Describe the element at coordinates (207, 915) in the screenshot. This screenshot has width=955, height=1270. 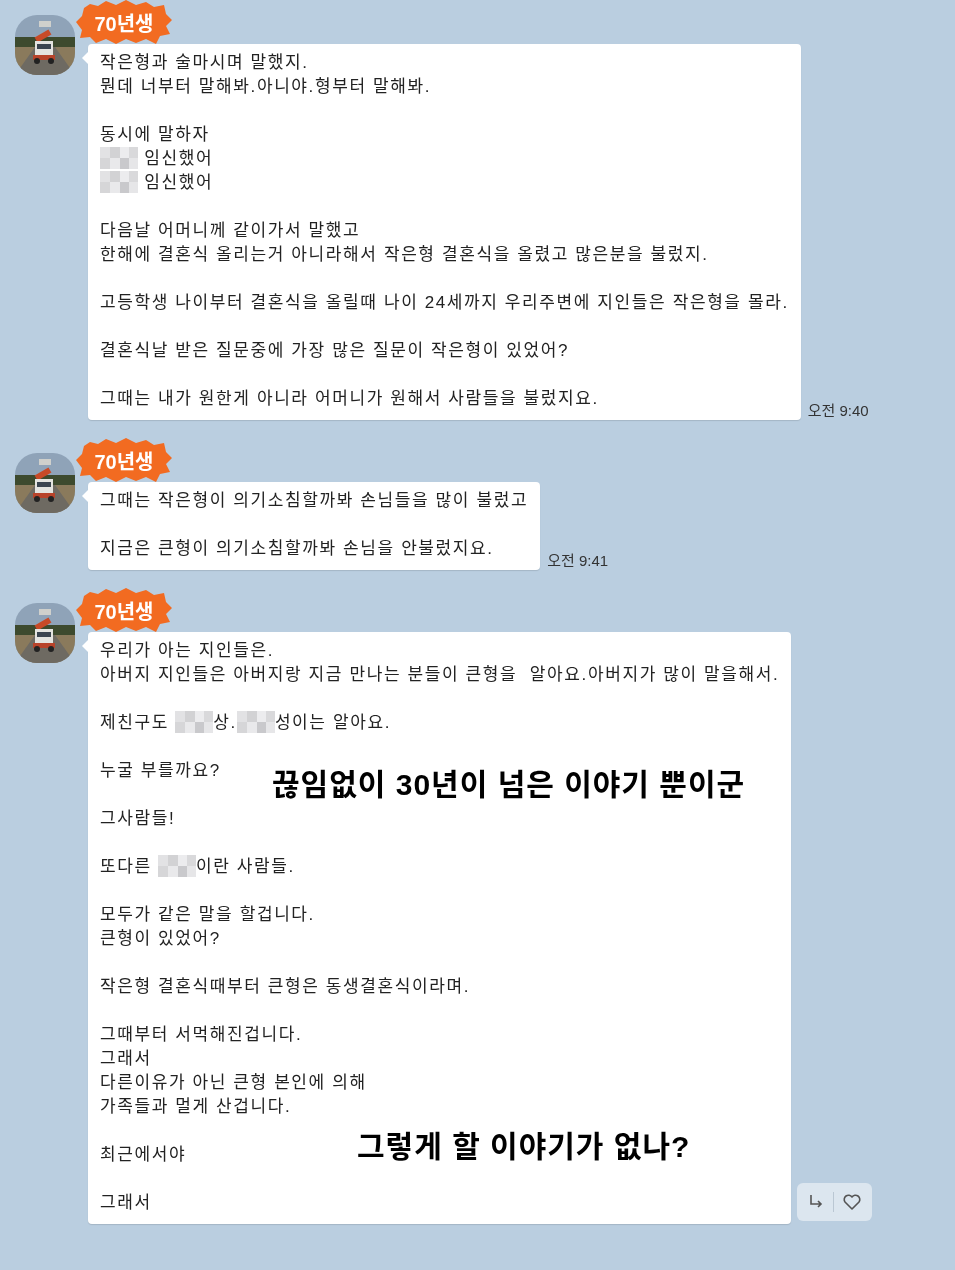
I see `message-text: 모두가 같은 말을 할겁니다.` at that location.